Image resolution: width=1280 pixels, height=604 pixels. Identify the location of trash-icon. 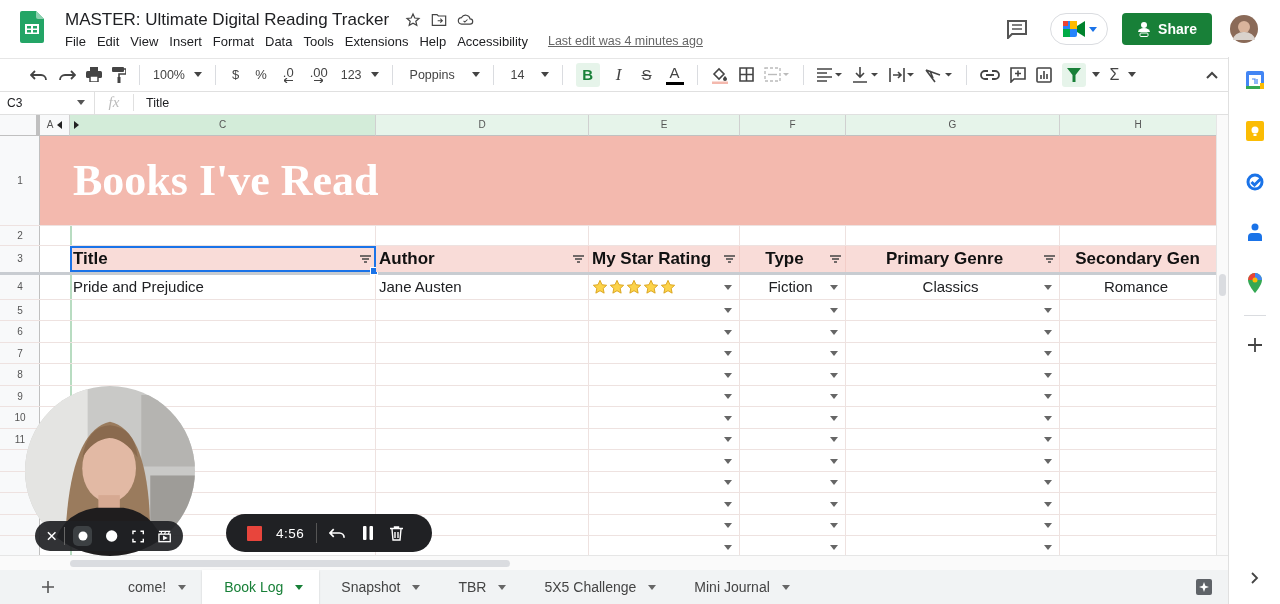
(397, 533).